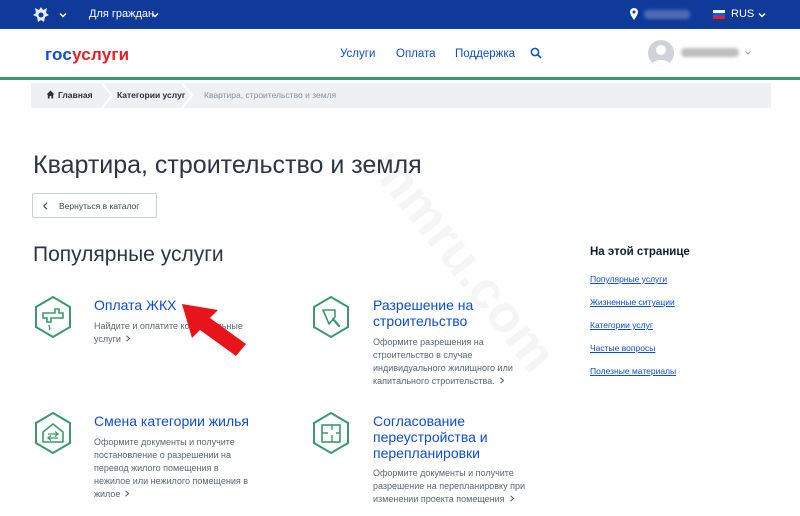 This screenshot has height=516, width=800. I want to click on back-to-catalog-button: Вернуться в каталог, so click(94, 205).